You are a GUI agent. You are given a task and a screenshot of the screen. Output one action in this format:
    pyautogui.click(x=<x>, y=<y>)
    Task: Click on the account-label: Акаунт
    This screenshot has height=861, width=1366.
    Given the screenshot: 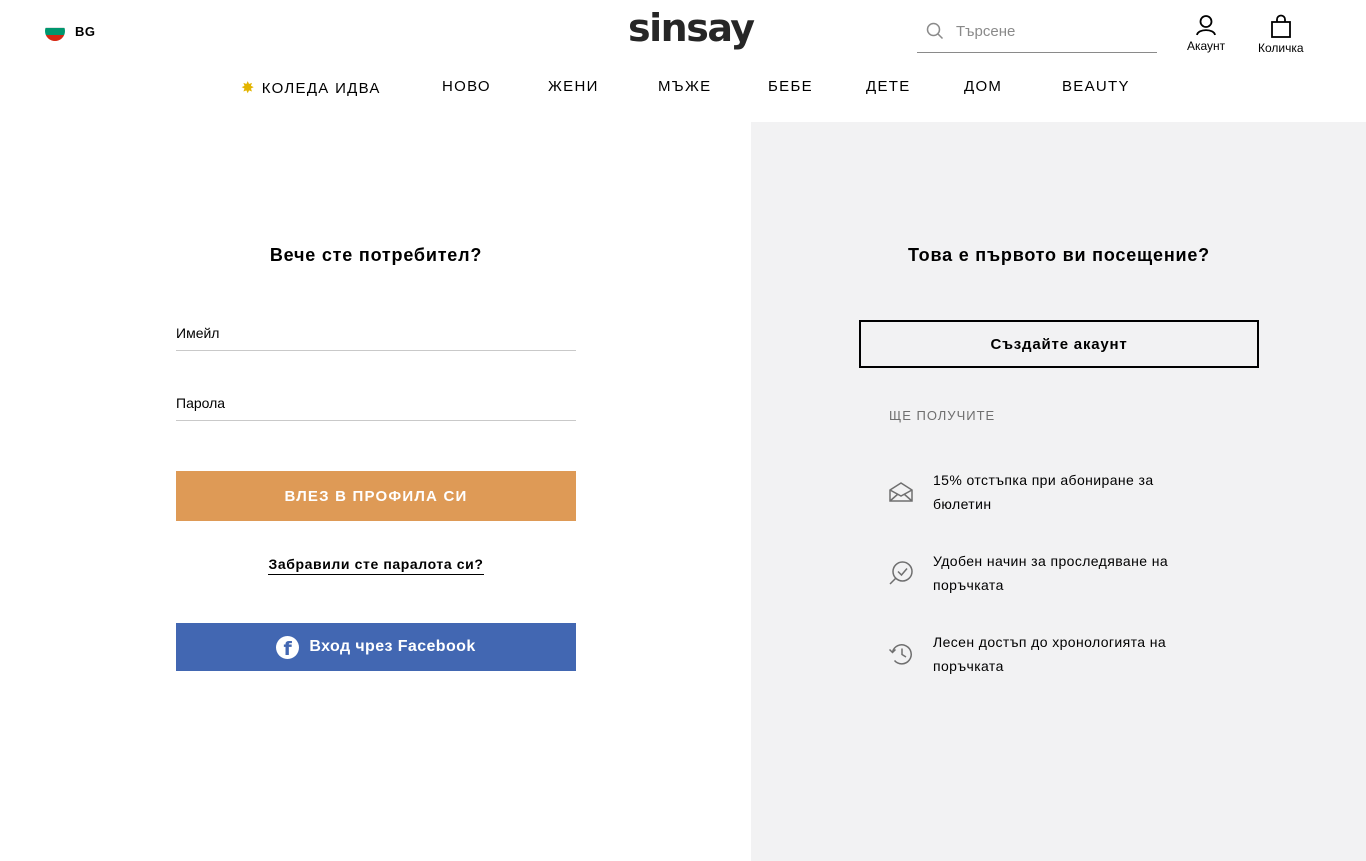 What is the action you would take?
    pyautogui.click(x=1206, y=46)
    